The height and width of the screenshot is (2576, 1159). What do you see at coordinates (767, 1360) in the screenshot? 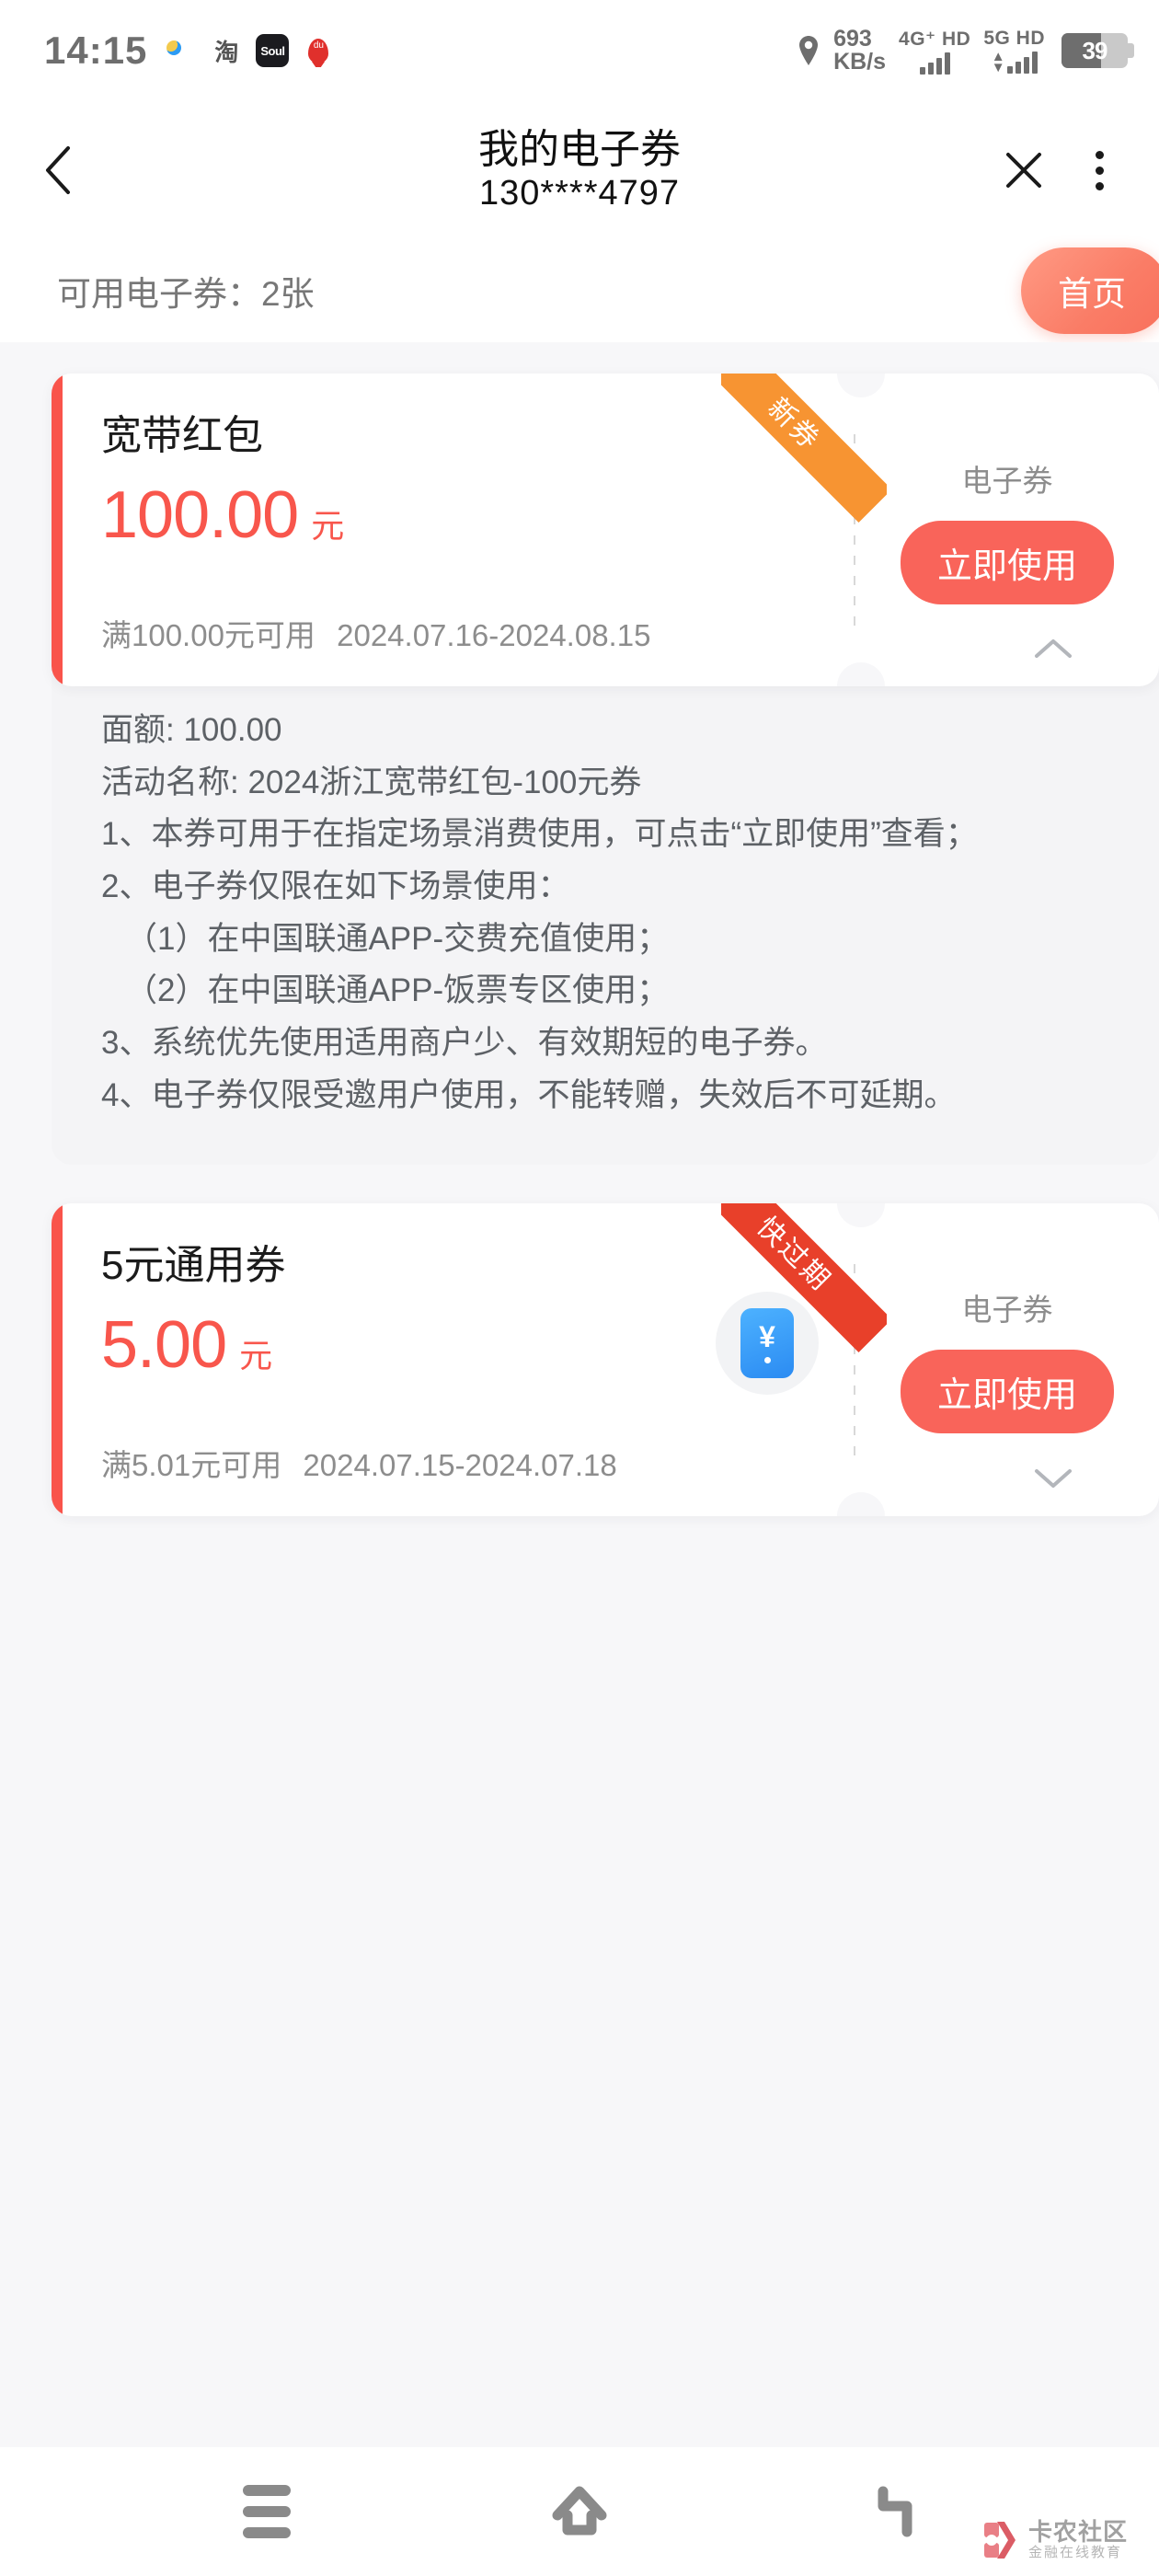
I see `yuan-icon-dot` at bounding box center [767, 1360].